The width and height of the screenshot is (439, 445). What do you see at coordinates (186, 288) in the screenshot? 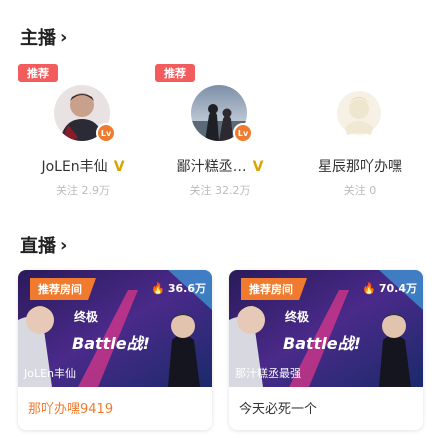
I see `viewer-count-text: 36.6万` at bounding box center [186, 288].